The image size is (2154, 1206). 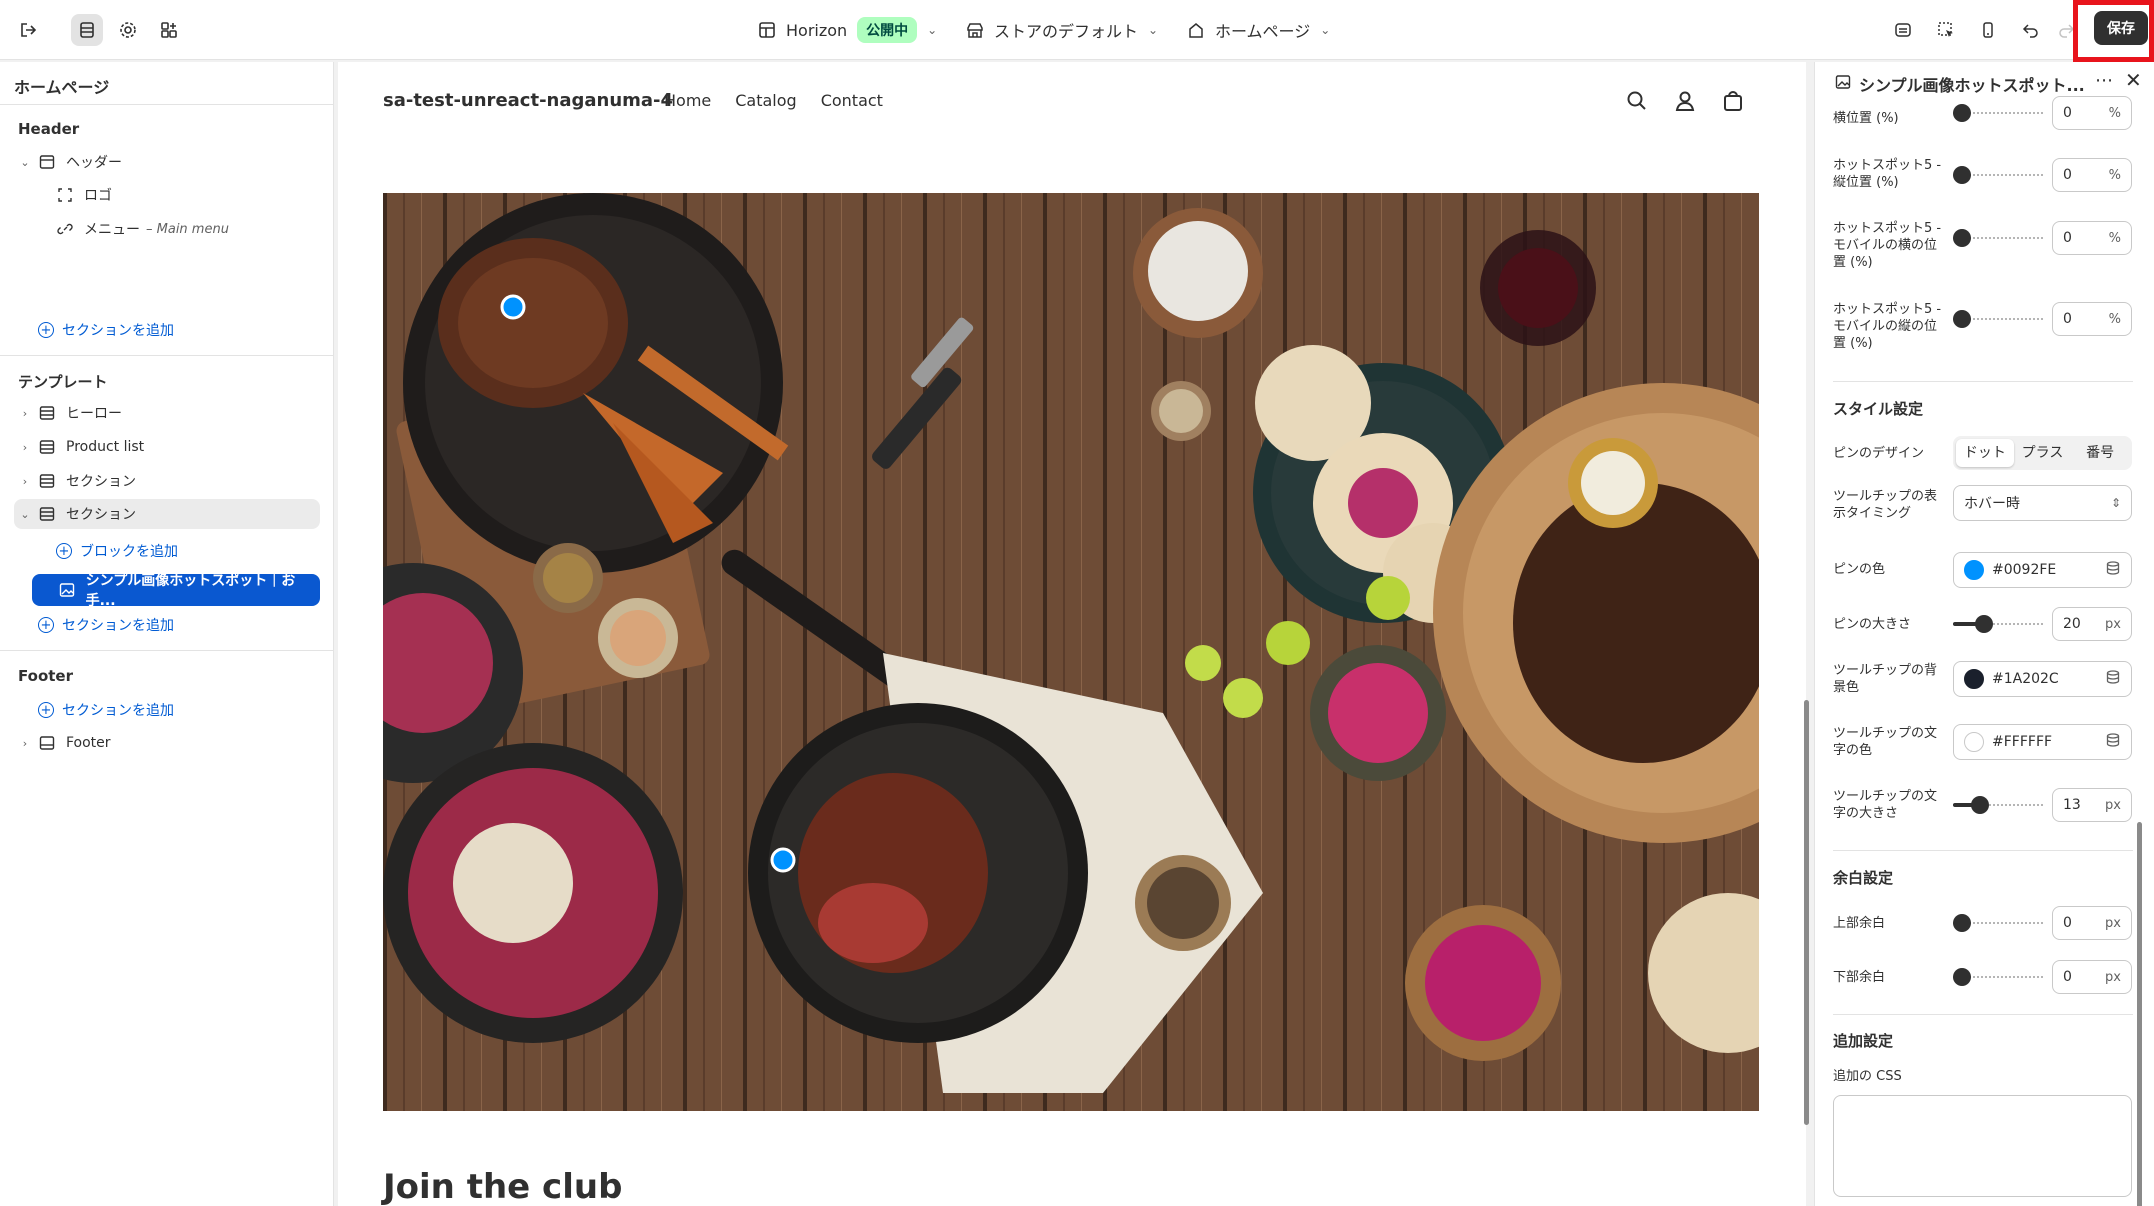 What do you see at coordinates (847, 30) in the screenshot?
I see `theme-selector: Horizon 公開中 ⌄` at bounding box center [847, 30].